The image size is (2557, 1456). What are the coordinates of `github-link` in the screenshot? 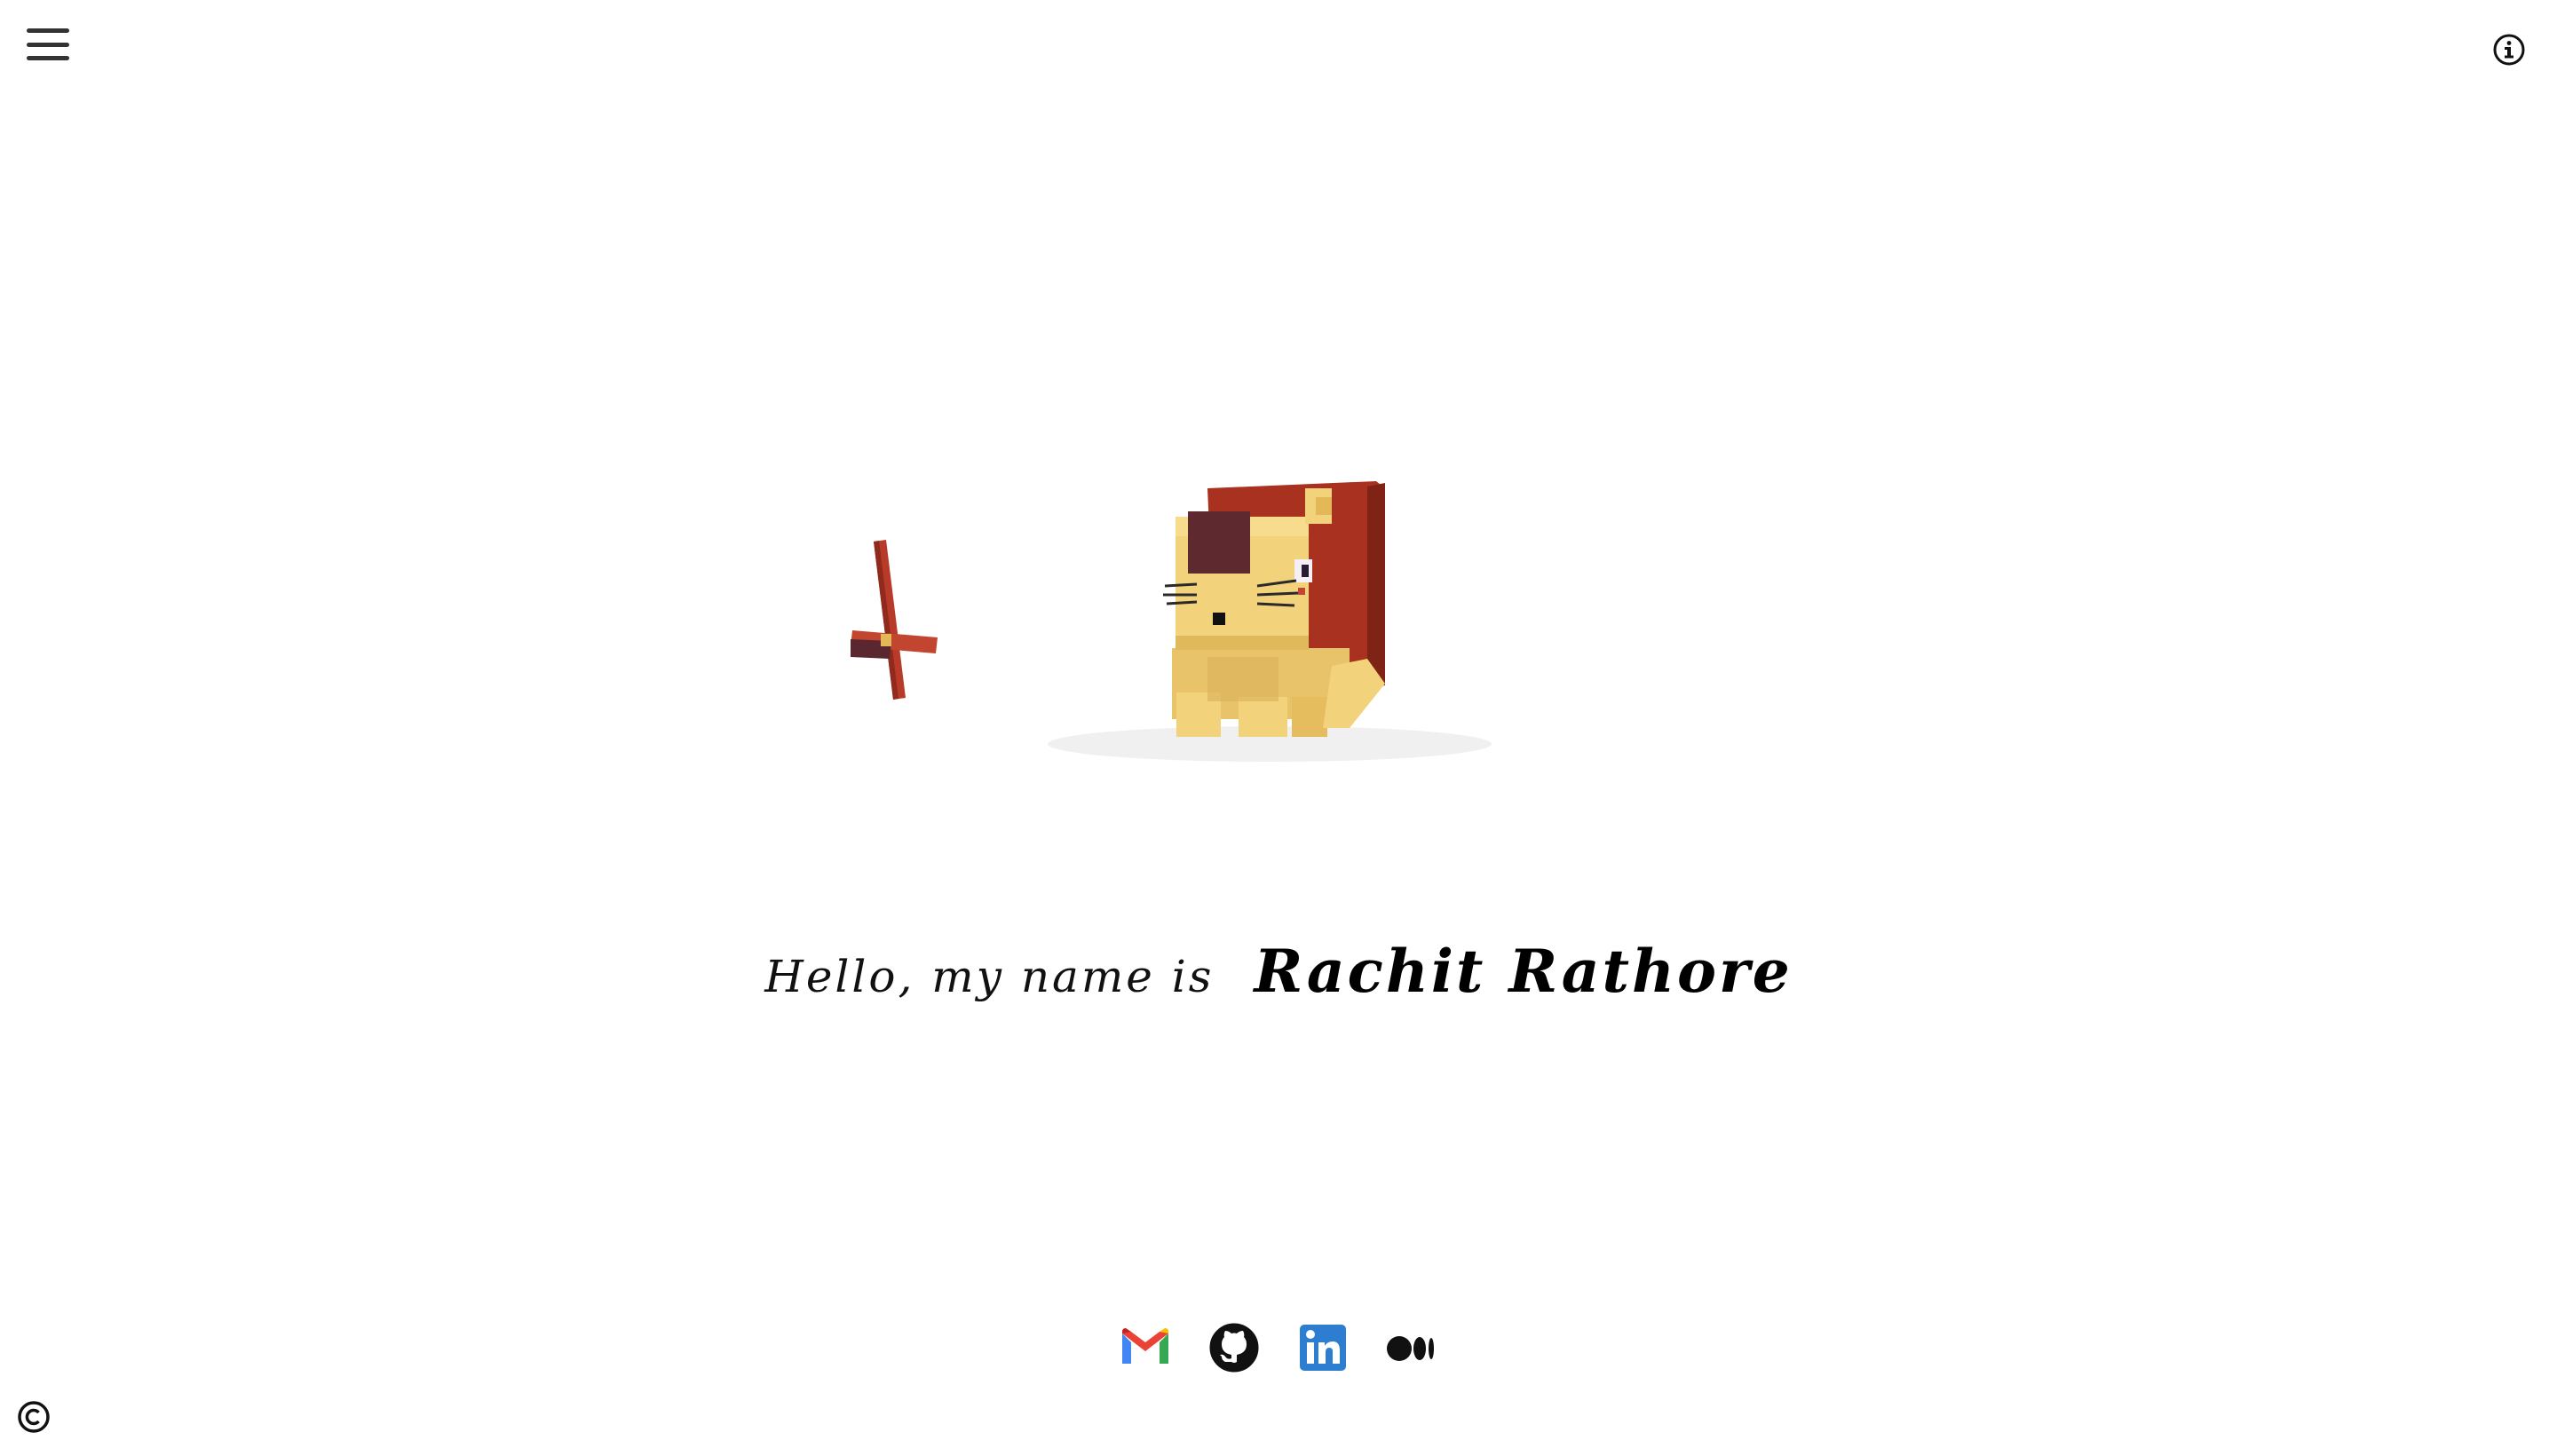 It's located at (1234, 1347).